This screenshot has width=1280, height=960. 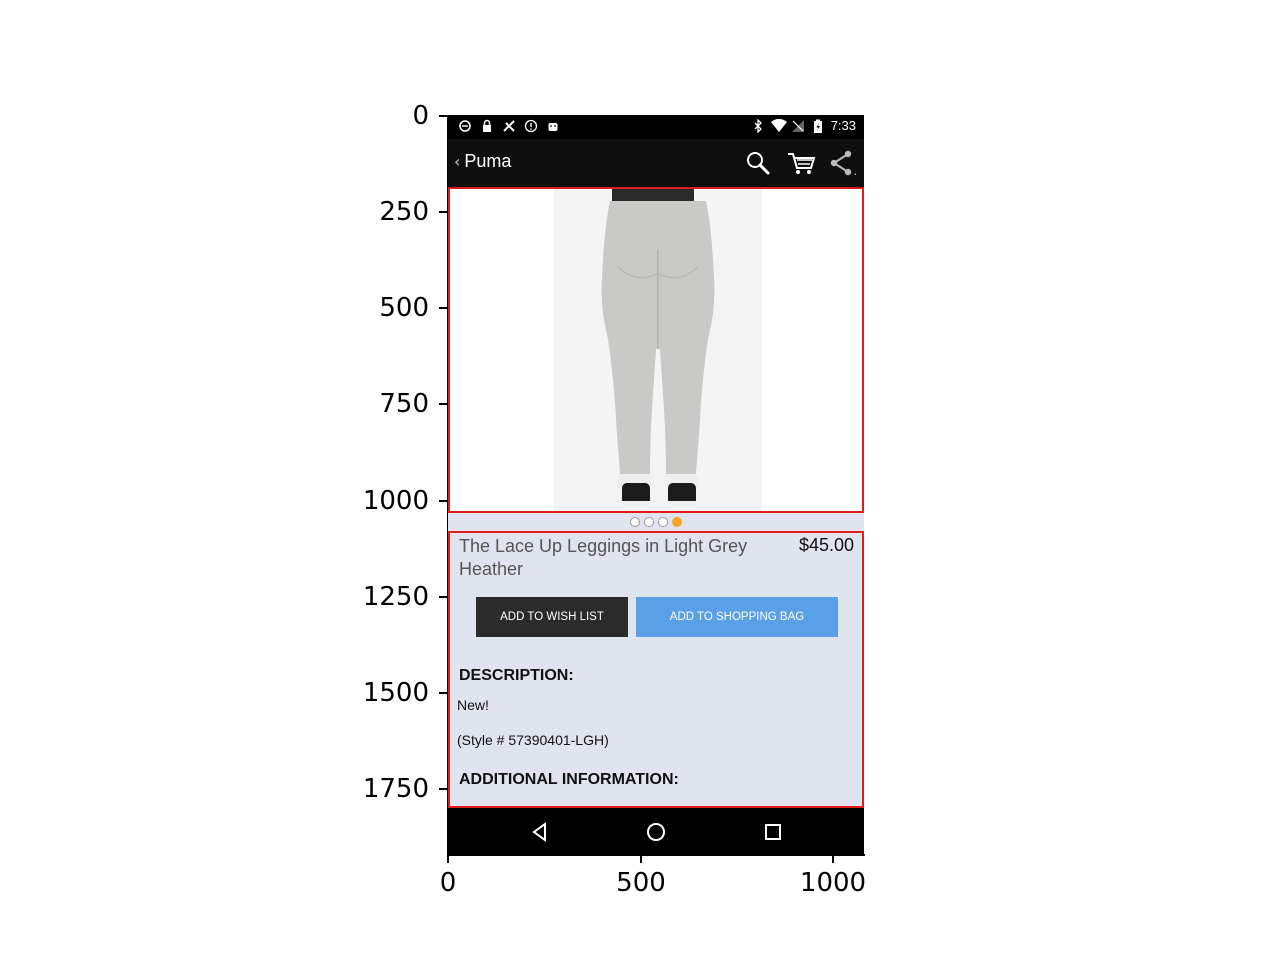 What do you see at coordinates (540, 832) in the screenshot?
I see `back-triangle-icon` at bounding box center [540, 832].